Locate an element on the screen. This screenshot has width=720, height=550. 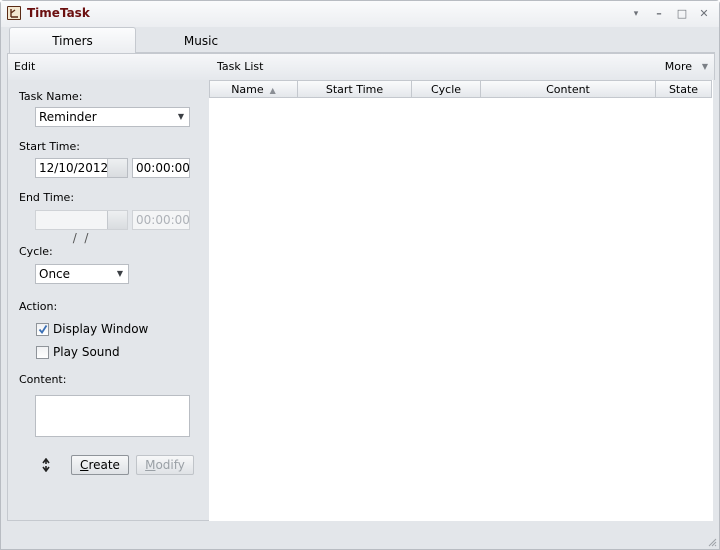
modify-button: Modify is located at coordinates (165, 465).